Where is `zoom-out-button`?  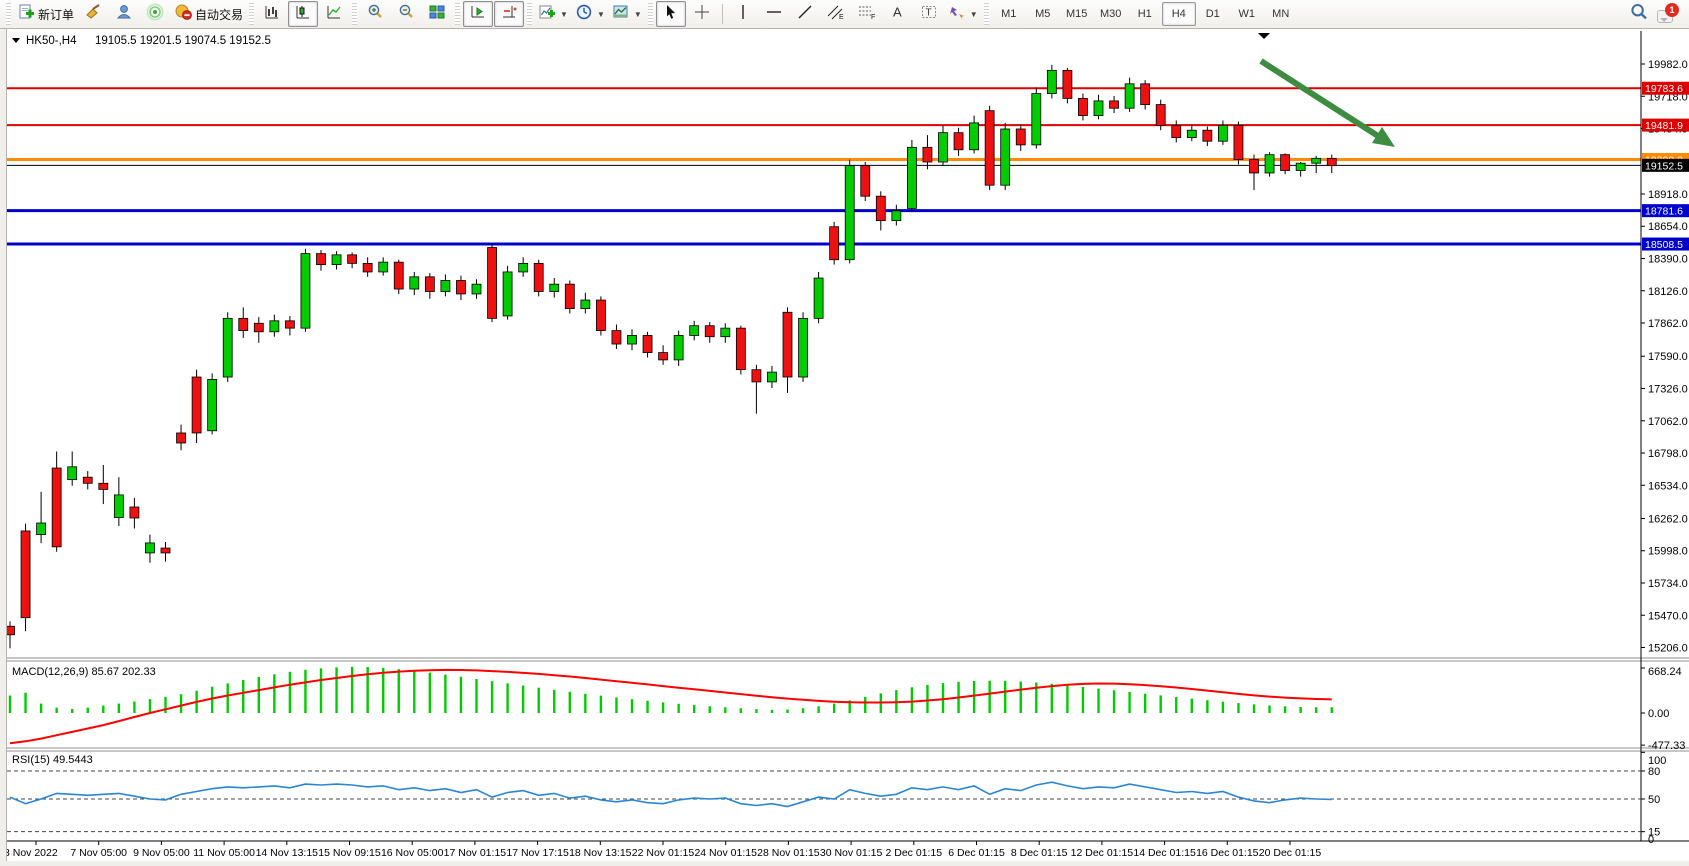
zoom-out-button is located at coordinates (406, 14).